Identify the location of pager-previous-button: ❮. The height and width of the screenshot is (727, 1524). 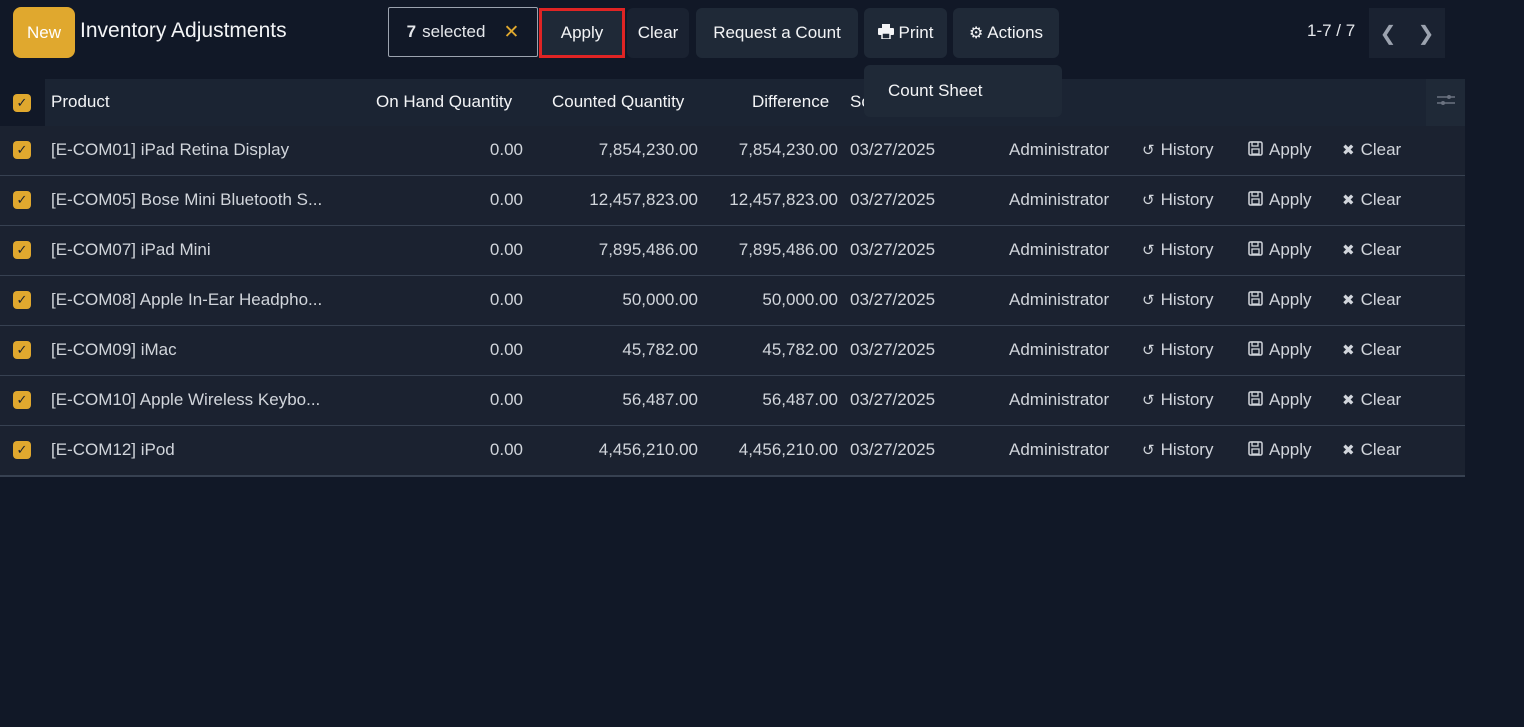
(1388, 33).